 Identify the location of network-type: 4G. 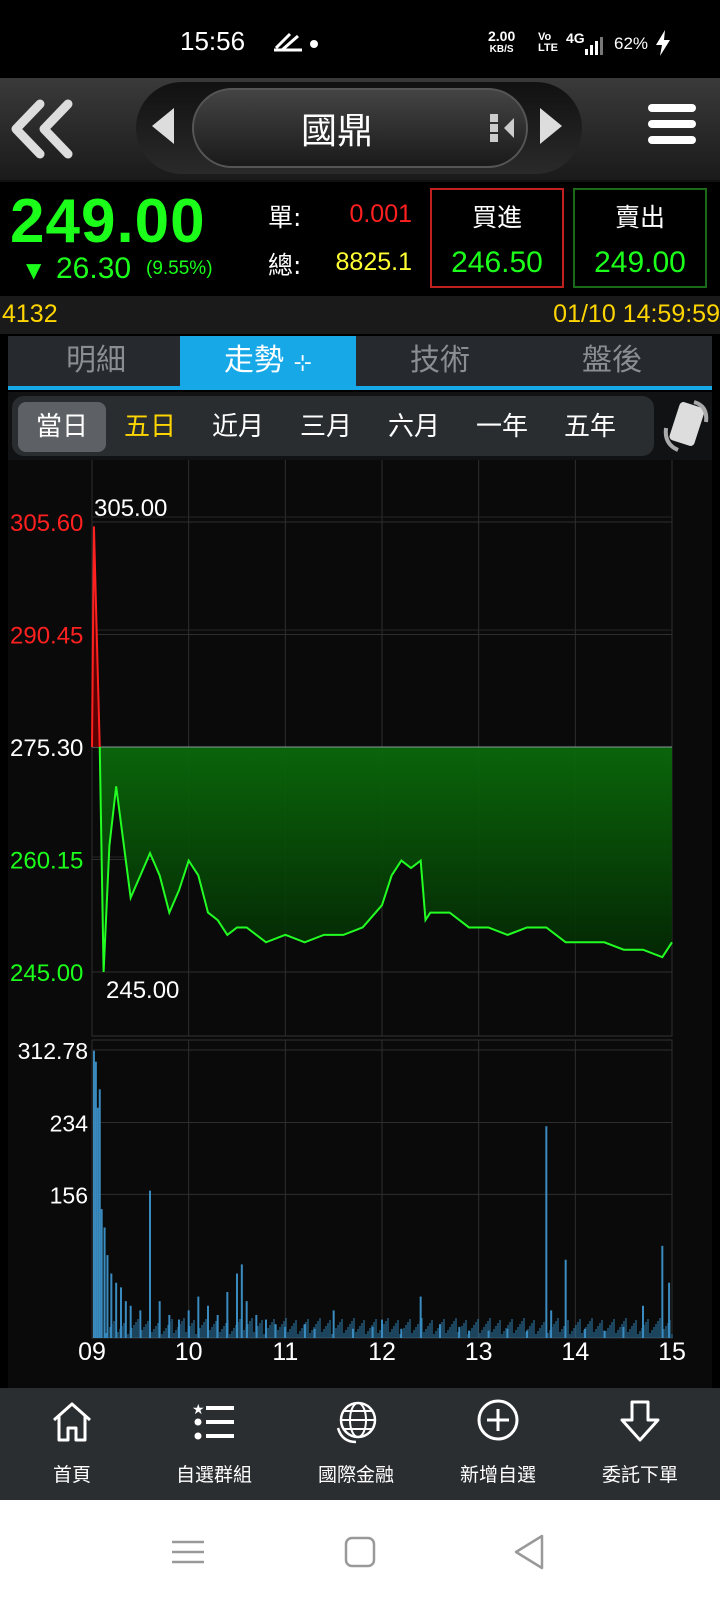
(575, 38).